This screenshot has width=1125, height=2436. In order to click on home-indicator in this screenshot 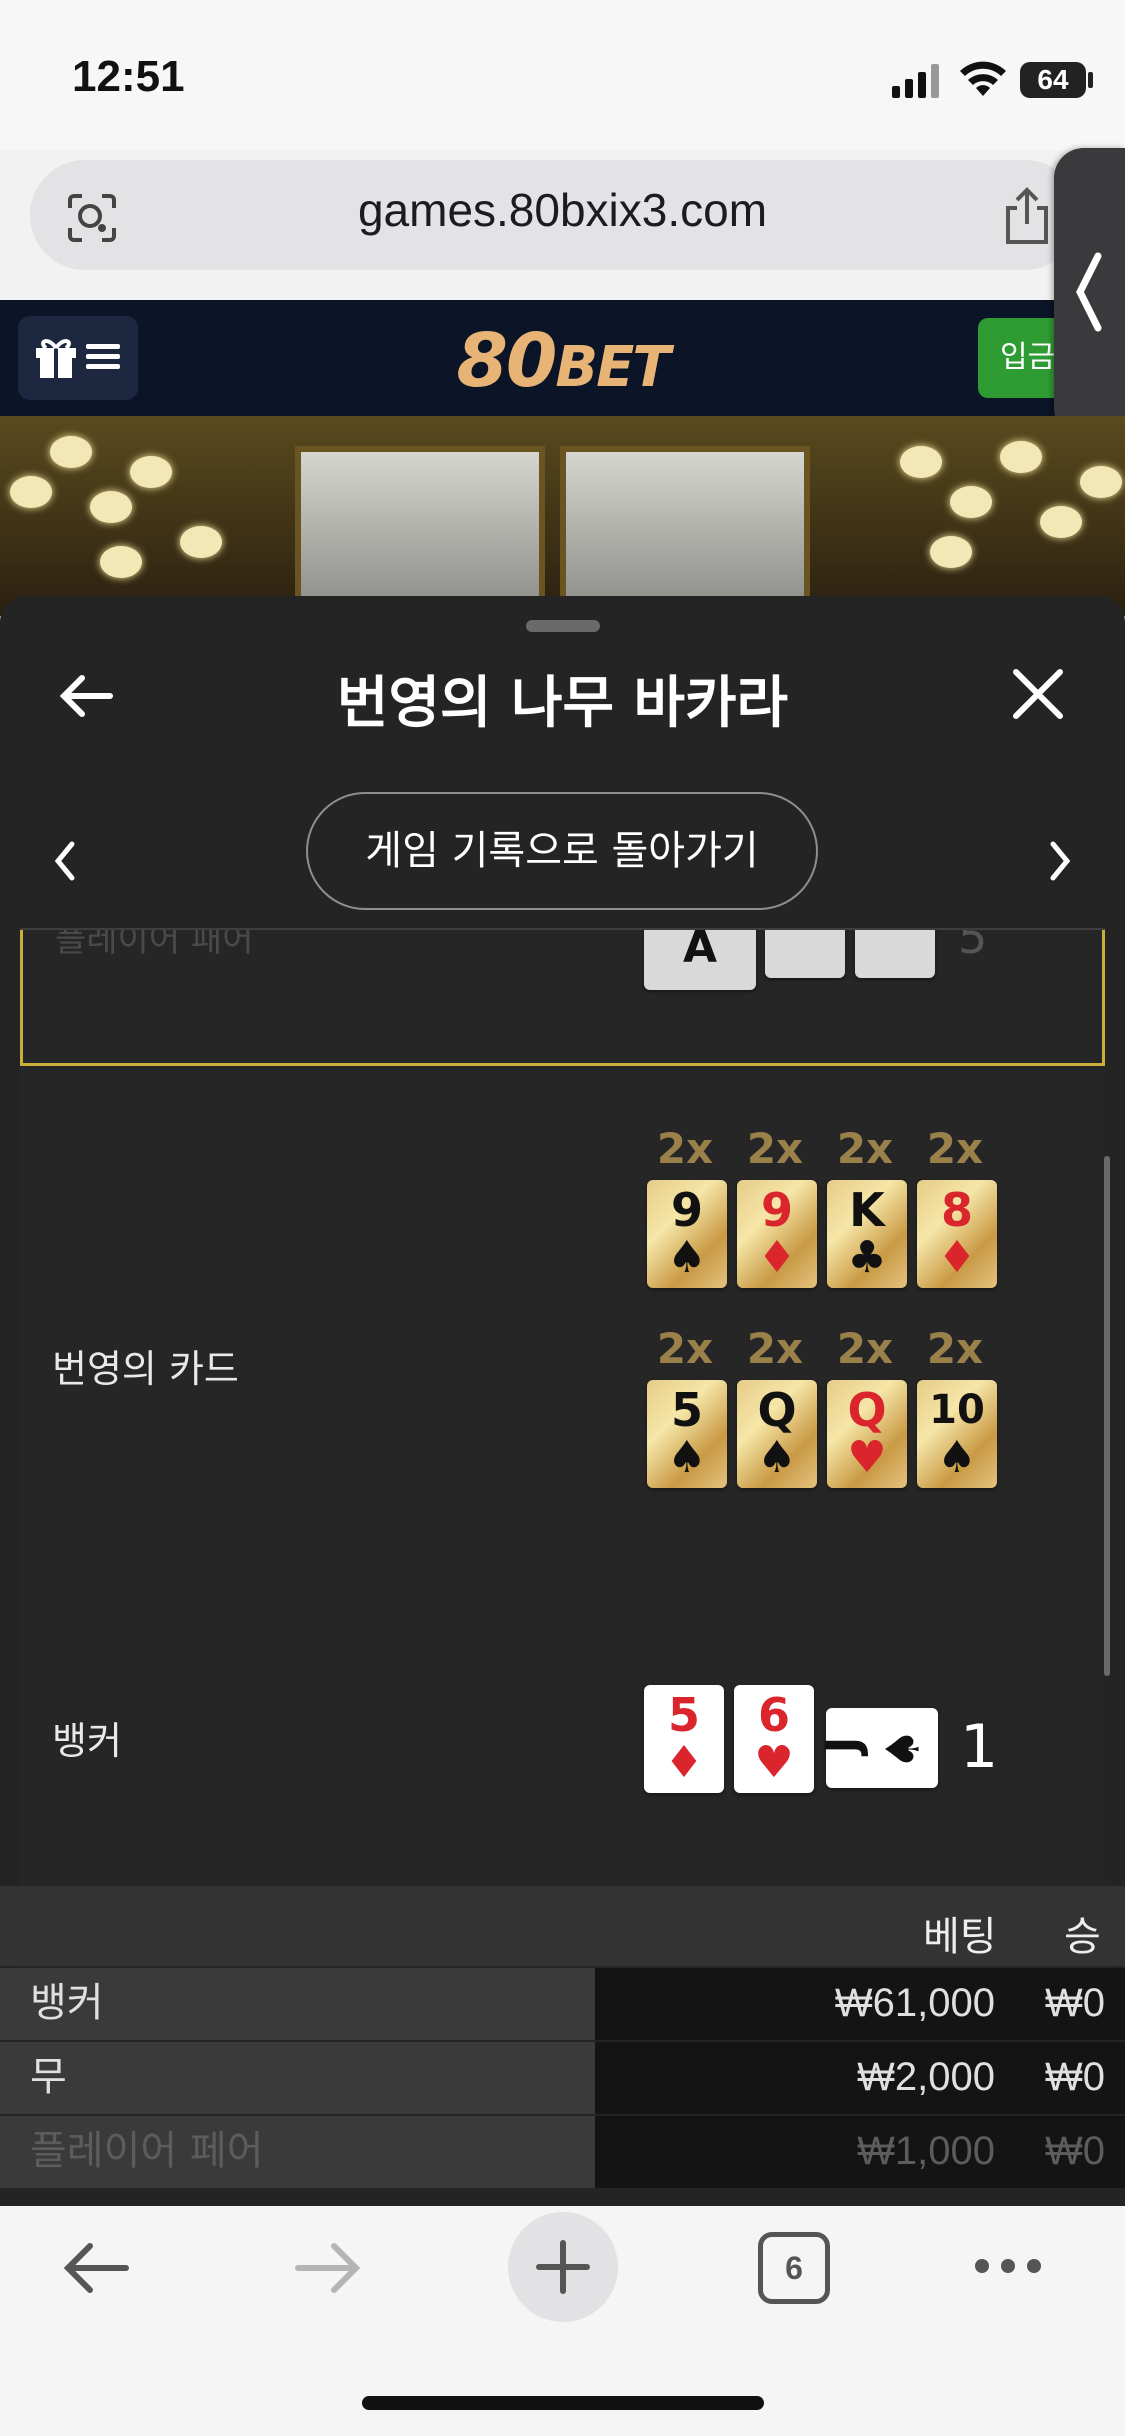, I will do `click(563, 2403)`.